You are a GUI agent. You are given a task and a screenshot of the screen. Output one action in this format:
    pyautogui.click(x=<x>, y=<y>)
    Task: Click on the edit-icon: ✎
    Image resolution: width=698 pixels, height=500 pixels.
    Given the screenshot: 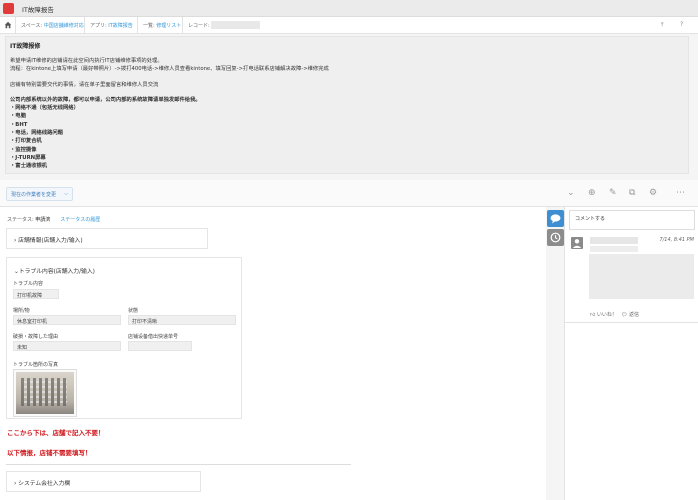 What is the action you would take?
    pyautogui.click(x=613, y=193)
    